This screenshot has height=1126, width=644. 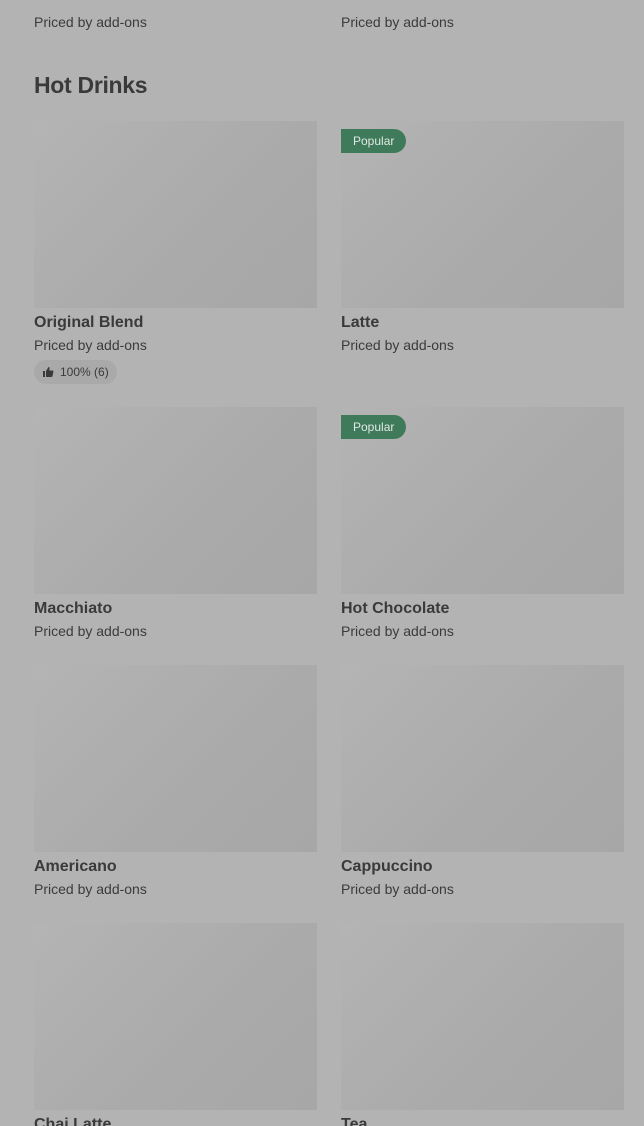 What do you see at coordinates (73, 608) in the screenshot?
I see `item-name: Macchiato` at bounding box center [73, 608].